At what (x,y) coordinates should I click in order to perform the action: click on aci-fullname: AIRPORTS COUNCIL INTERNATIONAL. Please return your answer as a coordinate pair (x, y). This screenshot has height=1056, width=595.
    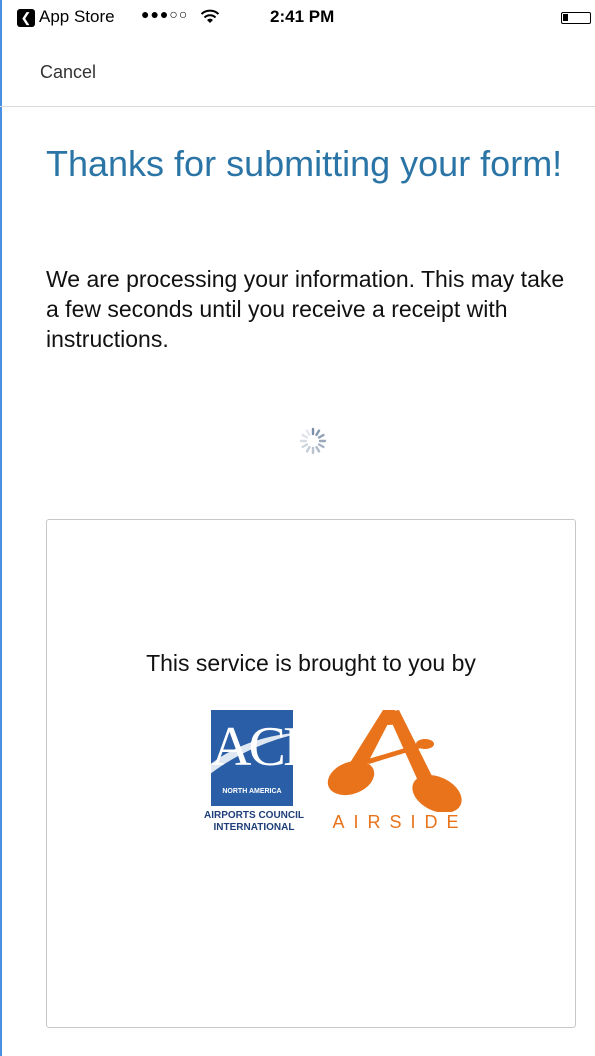
    Looking at the image, I should click on (254, 822).